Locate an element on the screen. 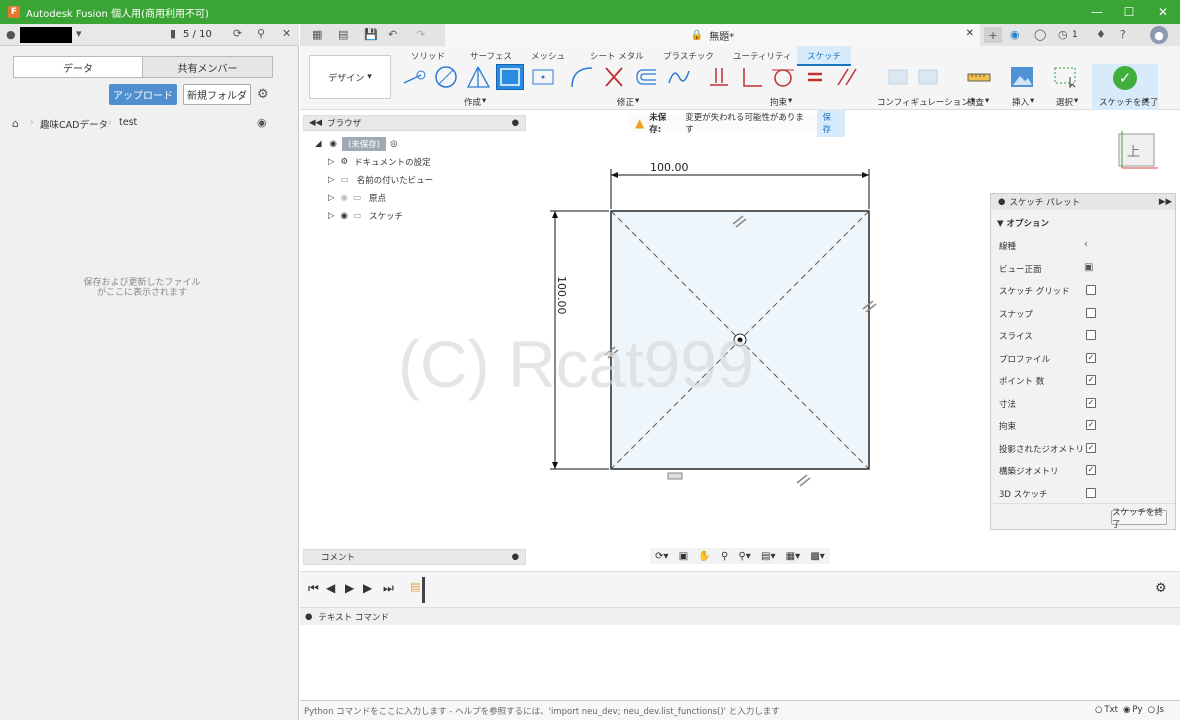  tab-surface: サーフェス is located at coordinates (491, 56).